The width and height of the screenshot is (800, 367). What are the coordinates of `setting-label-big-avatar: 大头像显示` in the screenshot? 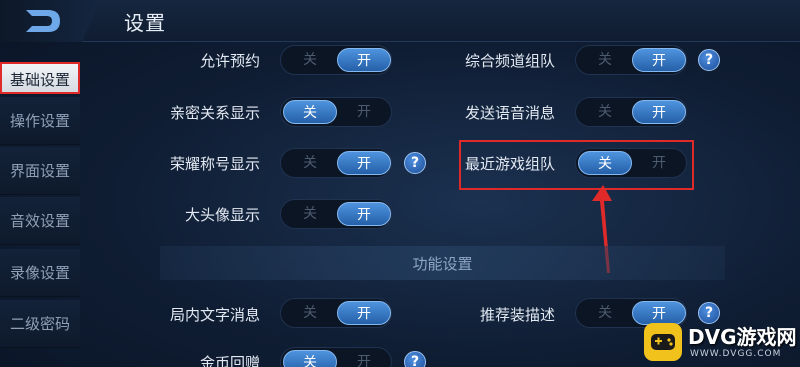 It's located at (222, 215).